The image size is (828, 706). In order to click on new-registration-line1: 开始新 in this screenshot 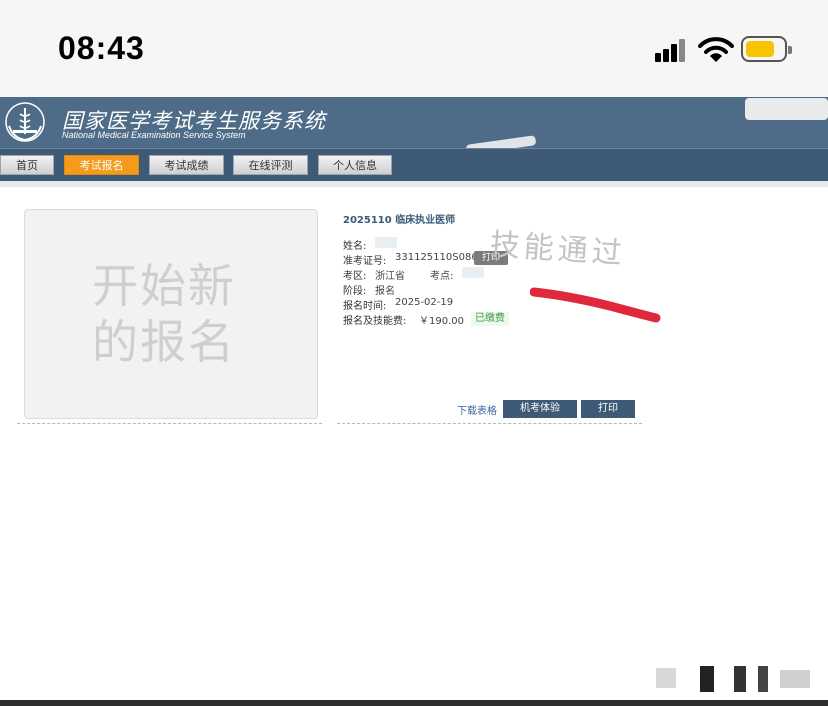, I will do `click(164, 286)`.